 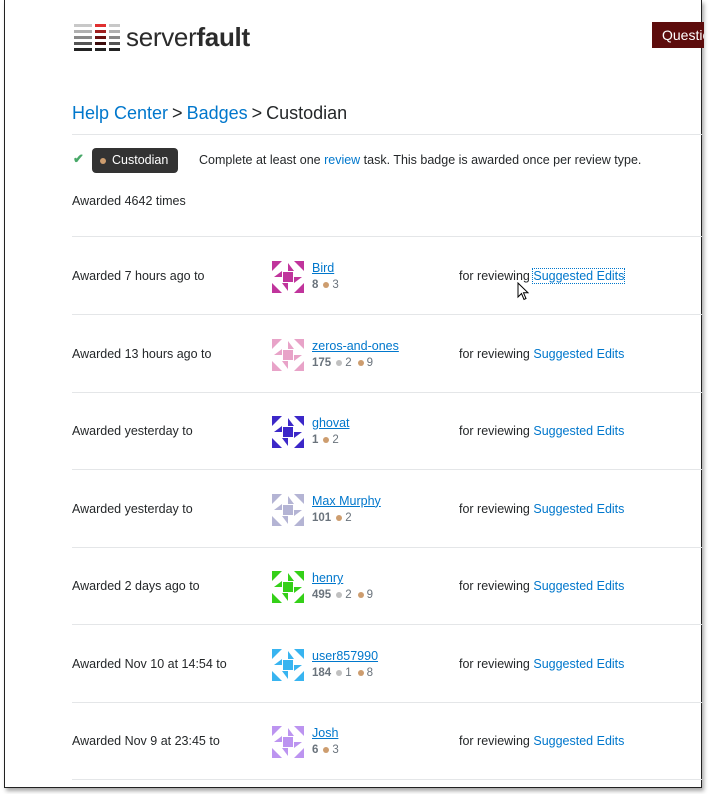 What do you see at coordinates (142, 353) in the screenshot?
I see `award-time: Awarded 13 hours ago to` at bounding box center [142, 353].